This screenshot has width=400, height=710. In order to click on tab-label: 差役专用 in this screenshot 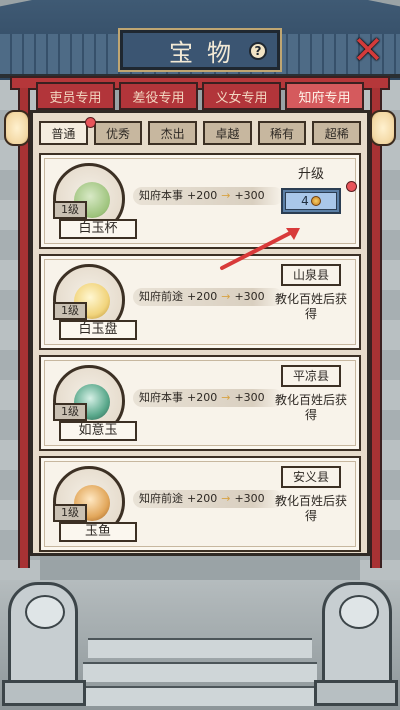, I will do `click(158, 98)`.